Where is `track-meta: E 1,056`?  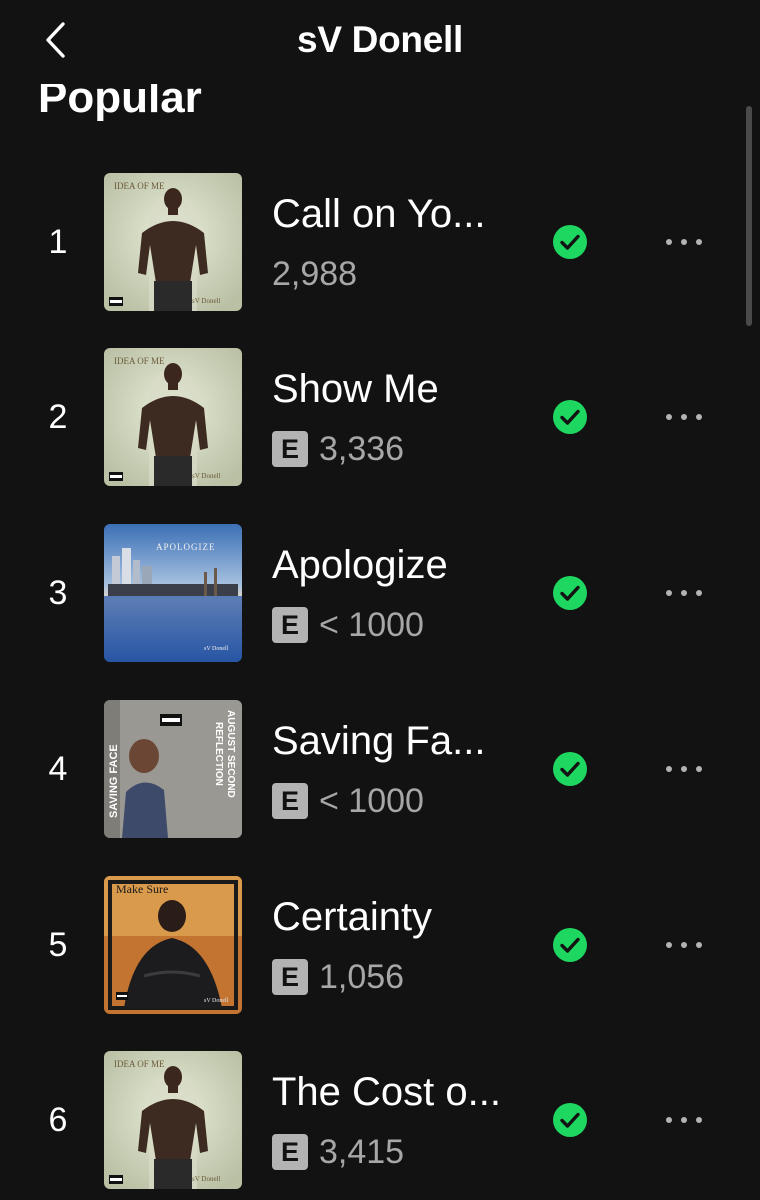
track-meta: E 1,056 is located at coordinates (338, 977).